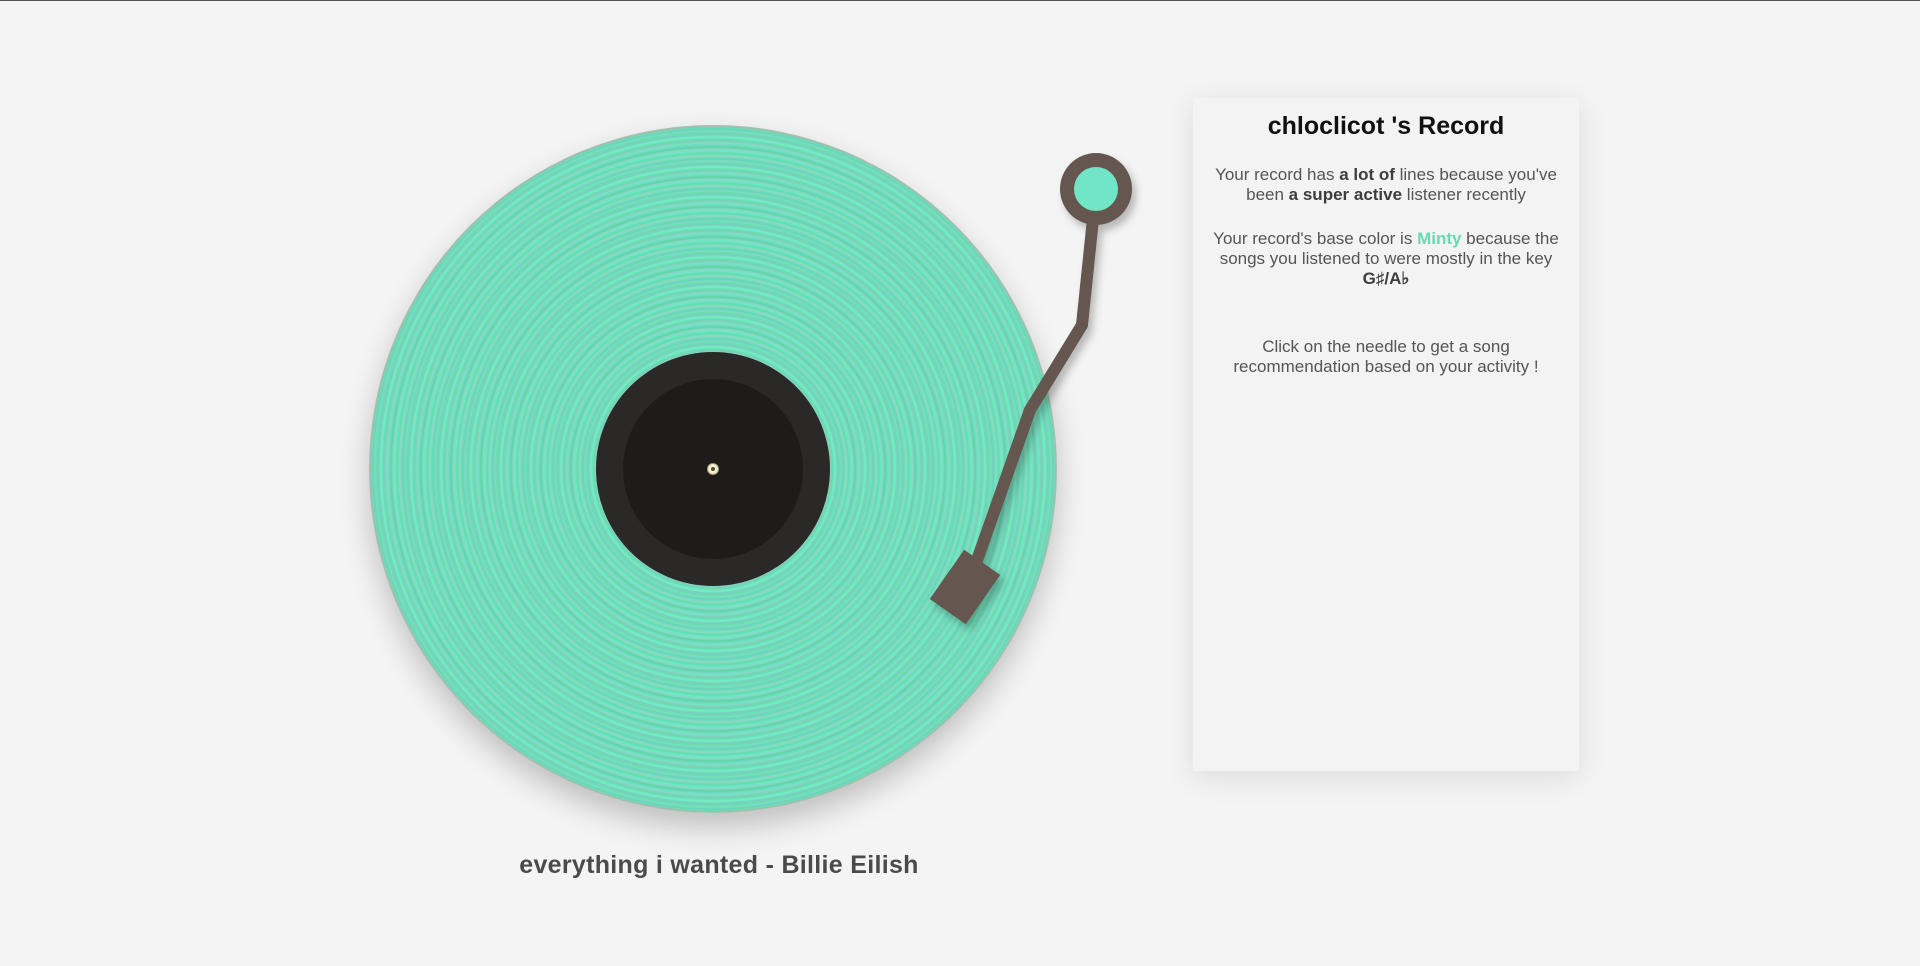 Image resolution: width=1920 pixels, height=966 pixels. What do you see at coordinates (1386, 278) in the screenshot?
I see `music-key: G♯/A♭` at bounding box center [1386, 278].